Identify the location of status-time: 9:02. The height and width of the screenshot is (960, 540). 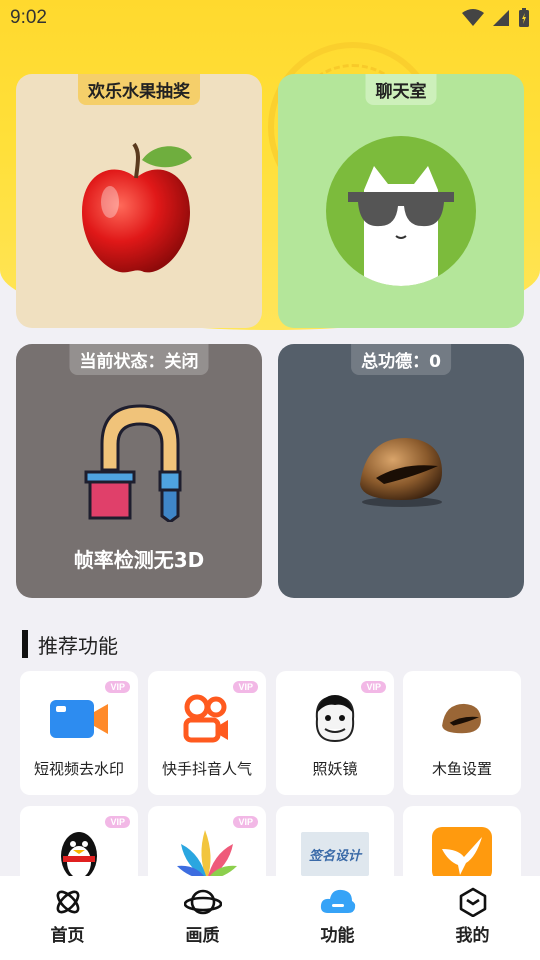
(28, 17).